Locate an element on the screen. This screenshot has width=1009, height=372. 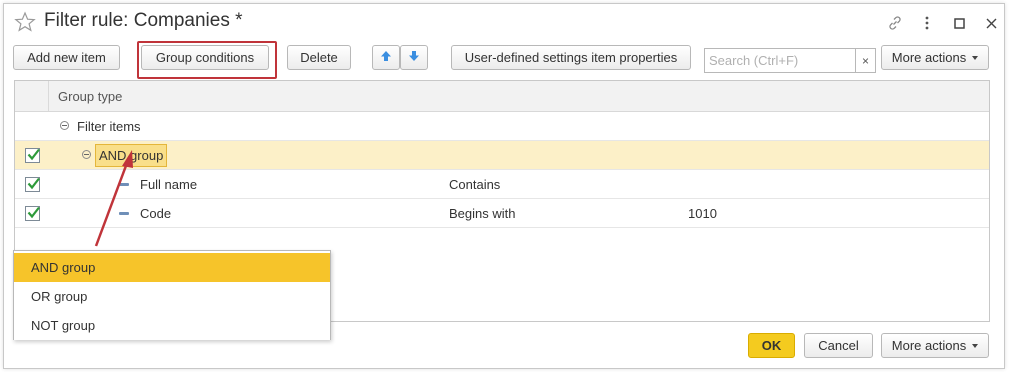
row-label: Full name is located at coordinates (169, 184).